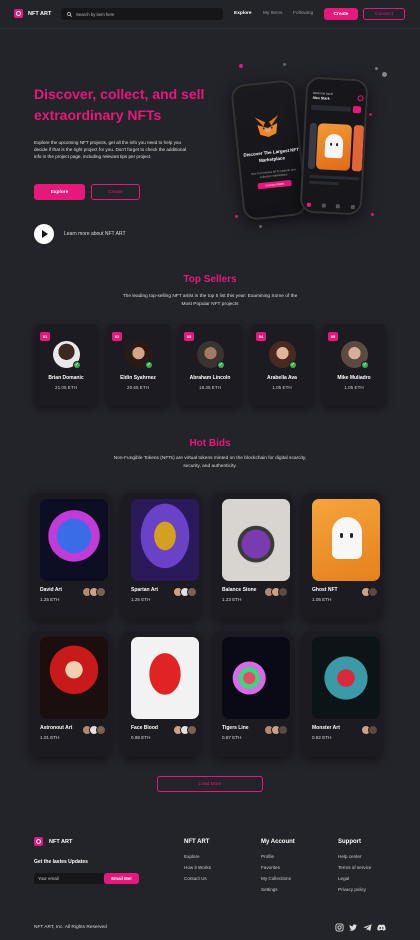 This screenshot has width=420, height=940. Describe the element at coordinates (161, 694) in the screenshot. I see `bid-card: Face Blood 0.98 ETH` at that location.